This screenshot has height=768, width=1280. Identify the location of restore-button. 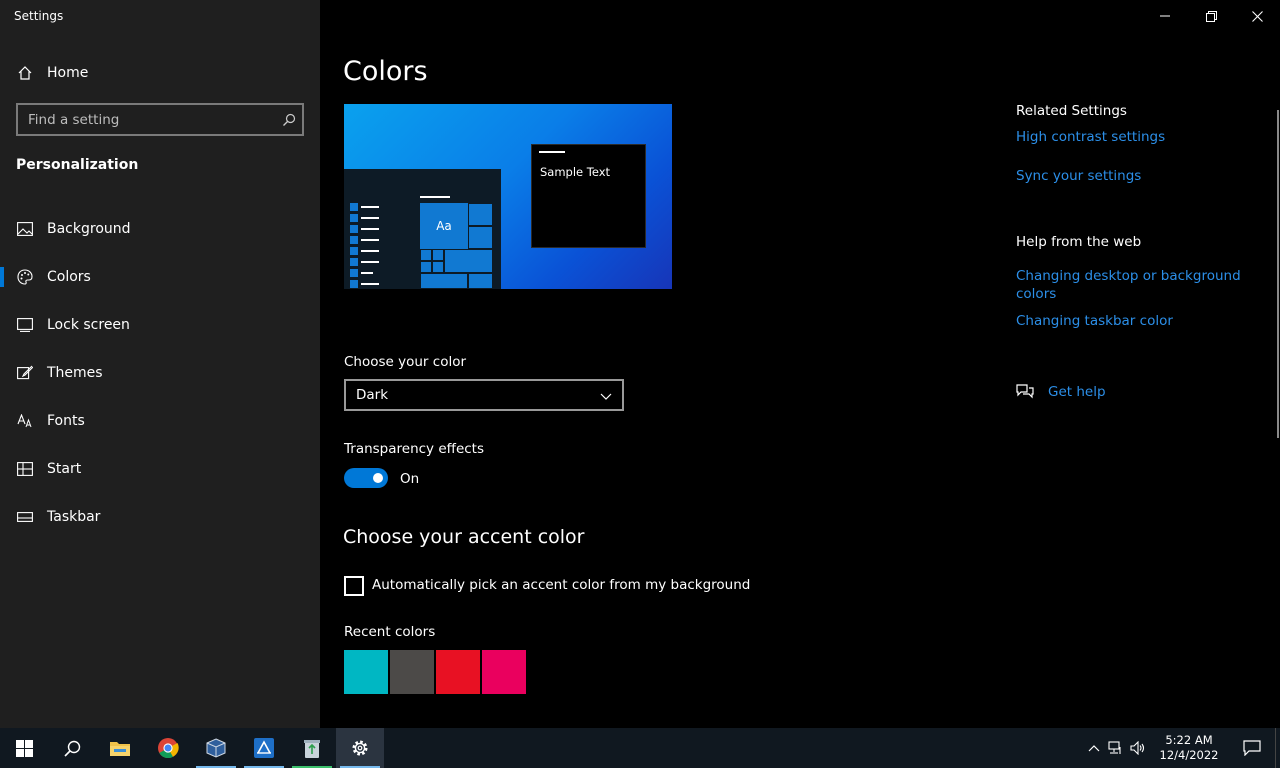
(1211, 16).